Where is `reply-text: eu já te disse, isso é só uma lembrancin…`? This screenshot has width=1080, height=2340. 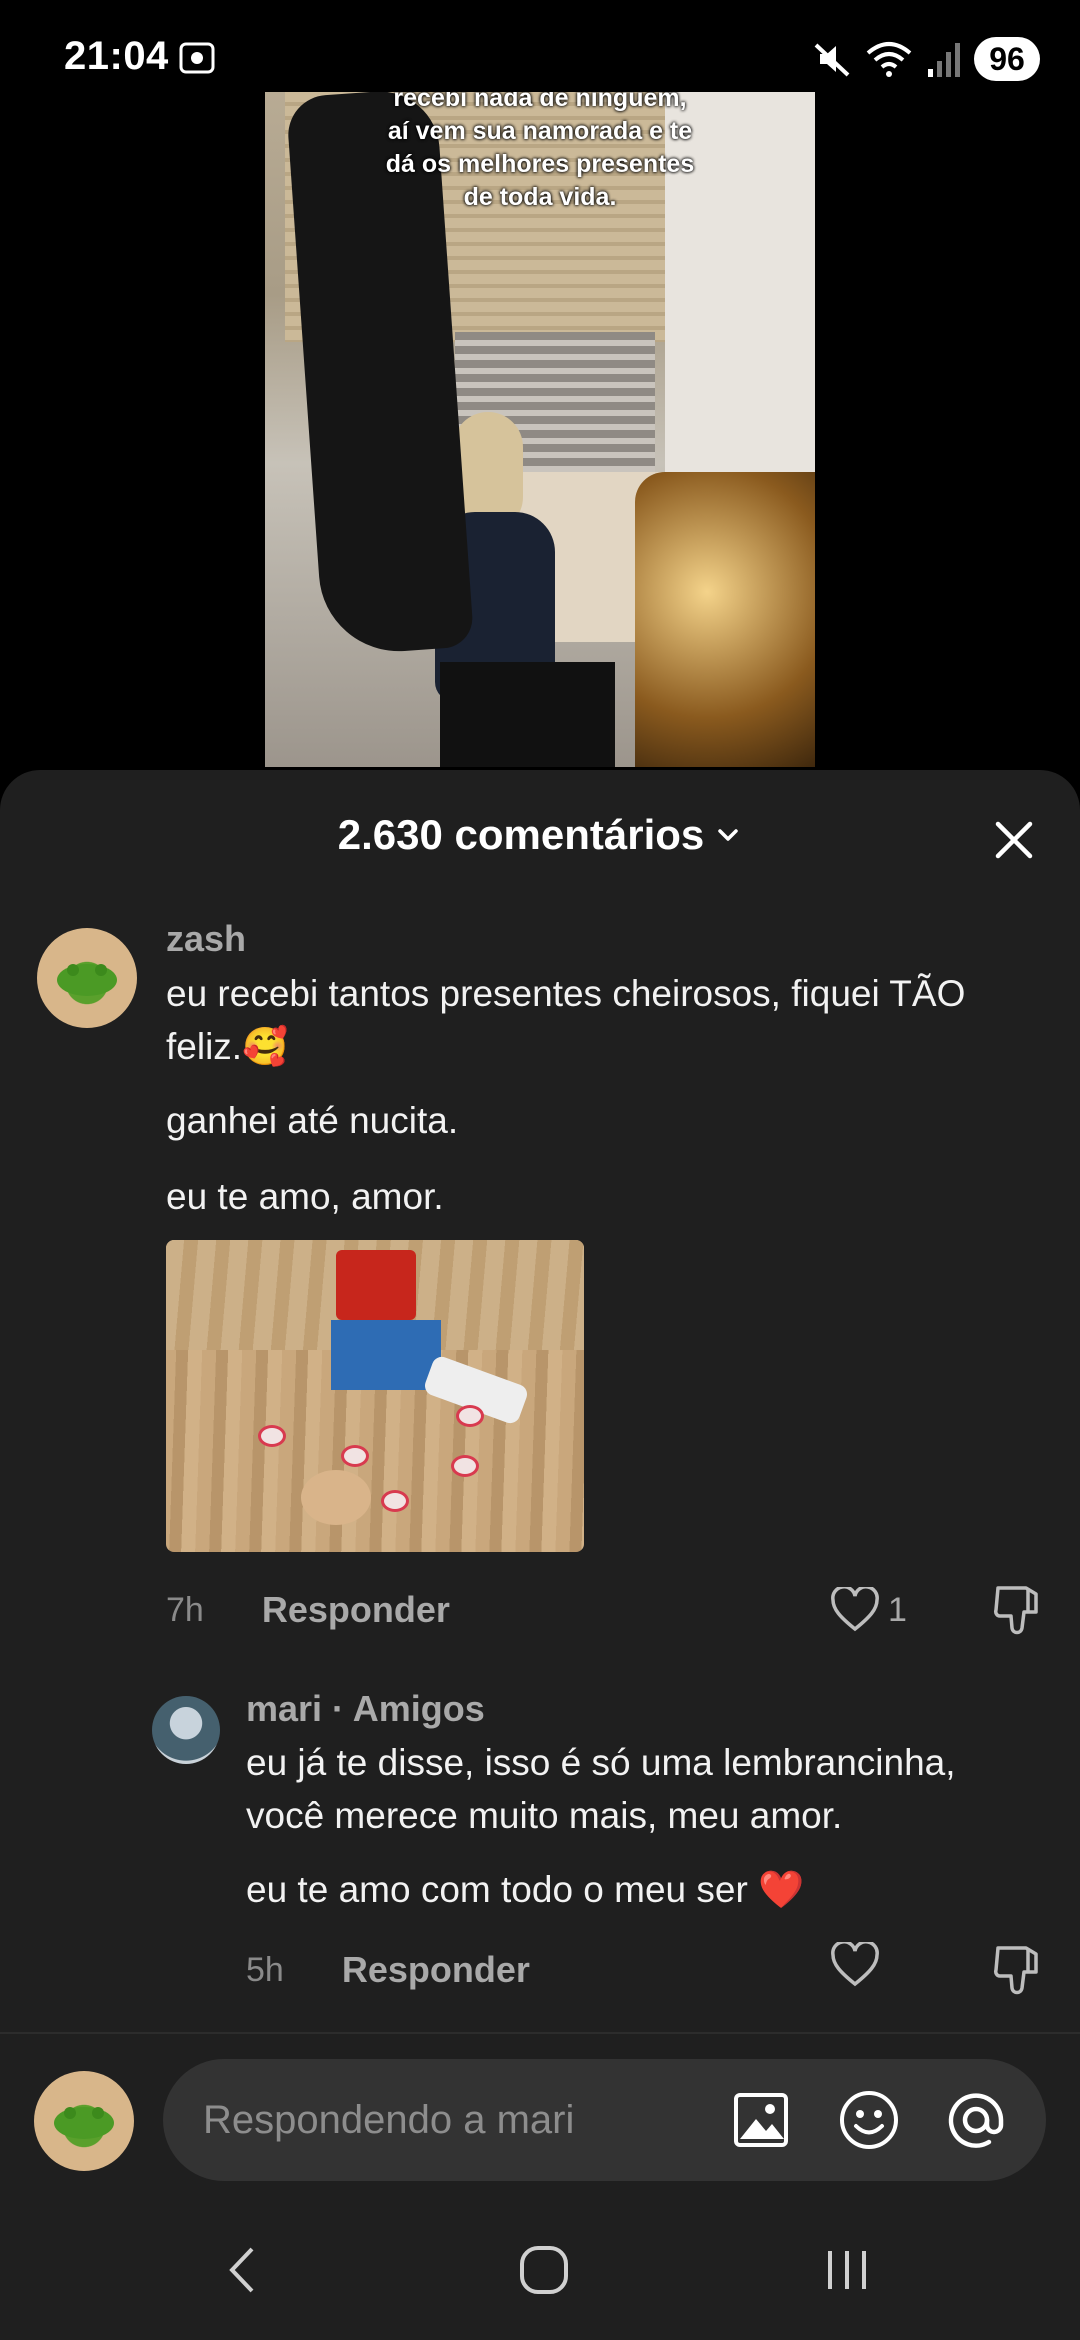 reply-text: eu já te disse, isso é só uma lembrancin… is located at coordinates (601, 1789).